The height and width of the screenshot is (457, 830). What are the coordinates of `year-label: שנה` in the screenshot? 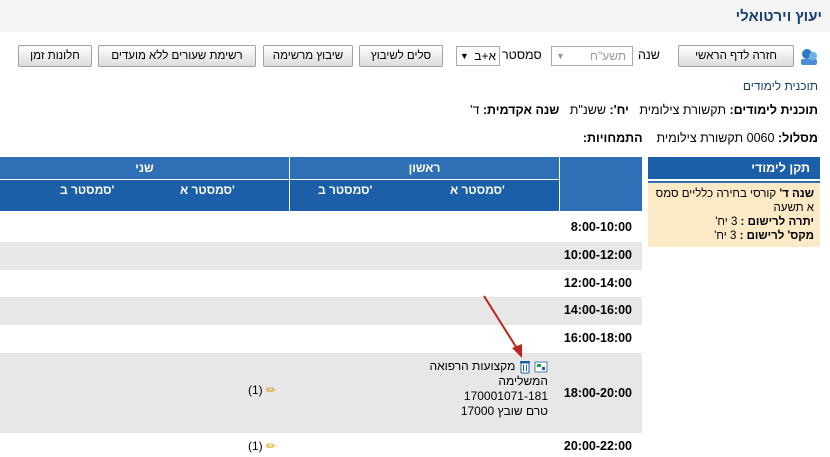 It's located at (649, 55).